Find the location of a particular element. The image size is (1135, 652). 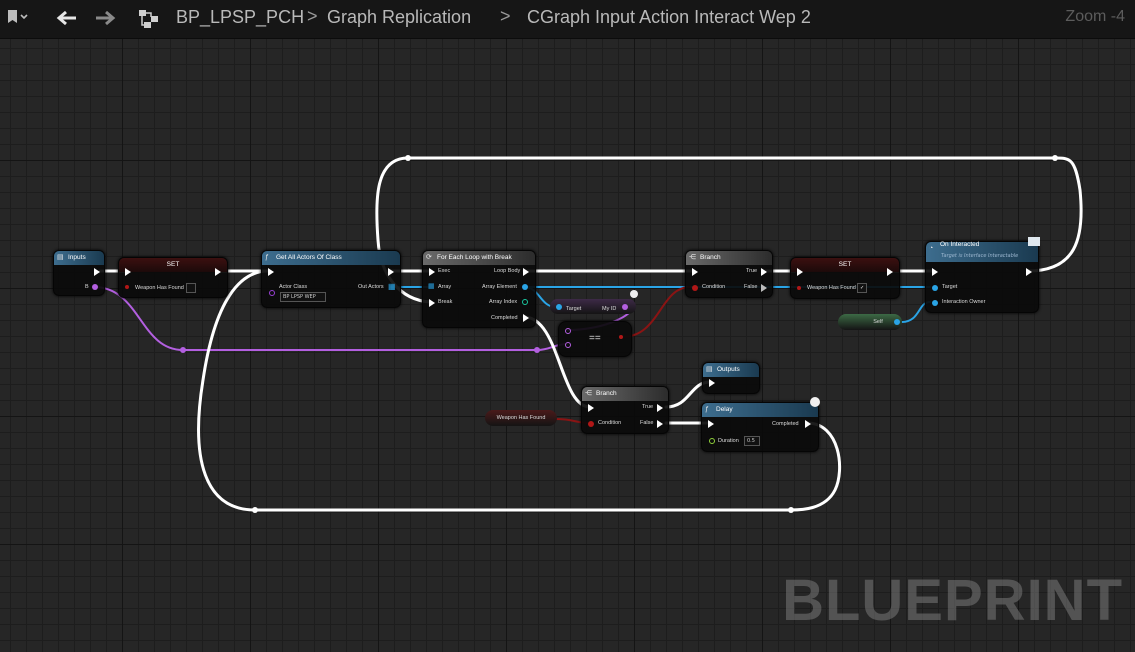

actor-class-pin is located at coordinates (272, 293).